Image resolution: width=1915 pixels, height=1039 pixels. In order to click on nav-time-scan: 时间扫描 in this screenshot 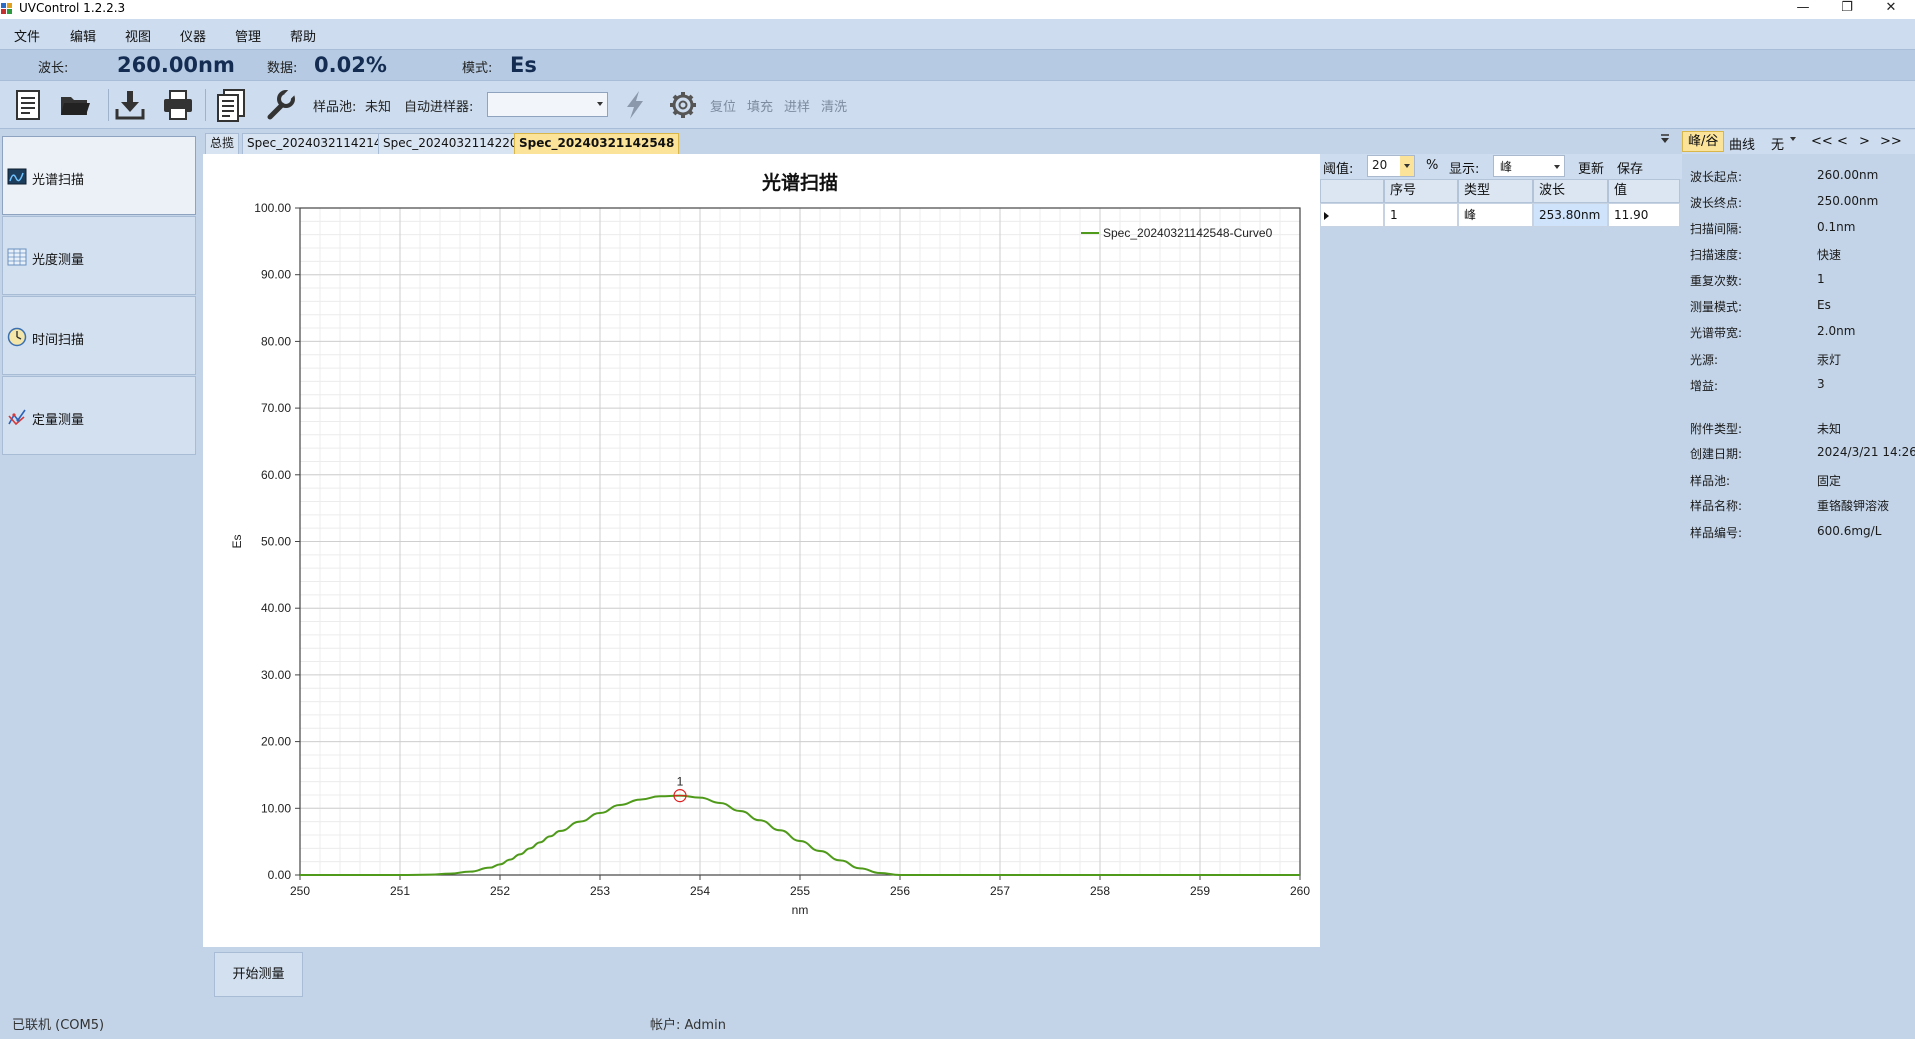, I will do `click(99, 335)`.